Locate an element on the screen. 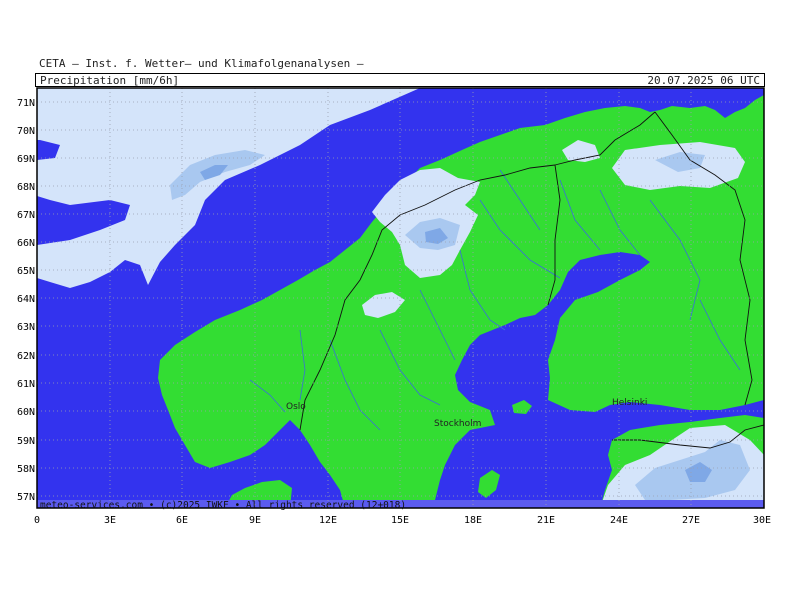 This screenshot has width=800, height=600. lon-label: 6E is located at coordinates (182, 520).